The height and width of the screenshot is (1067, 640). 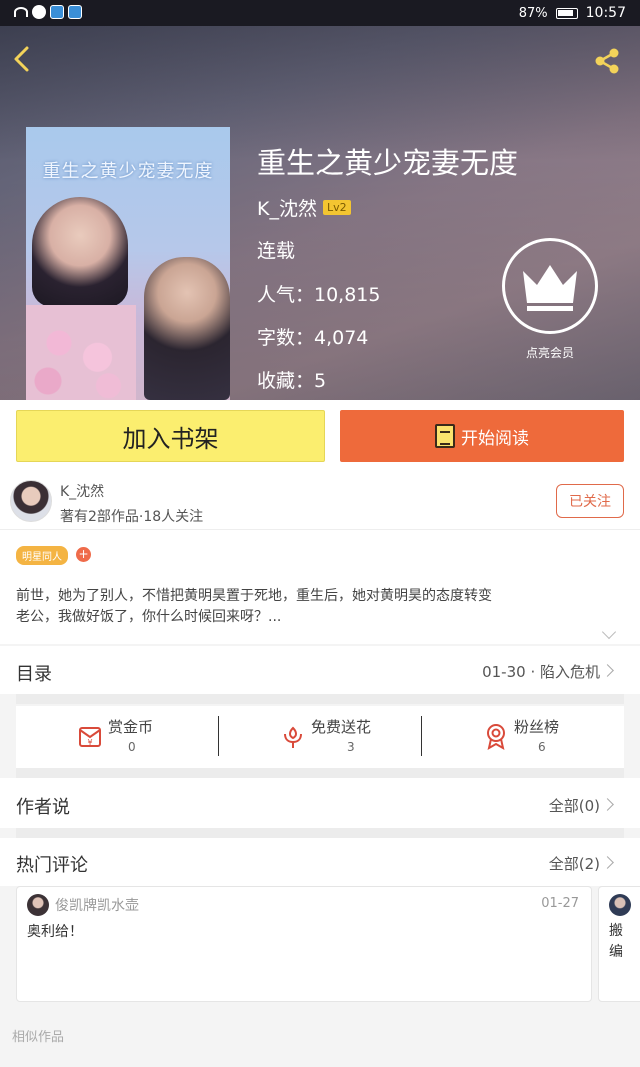 What do you see at coordinates (320, 862) in the screenshot?
I see `hot-comments-row: 热门评论 全部(2)` at bounding box center [320, 862].